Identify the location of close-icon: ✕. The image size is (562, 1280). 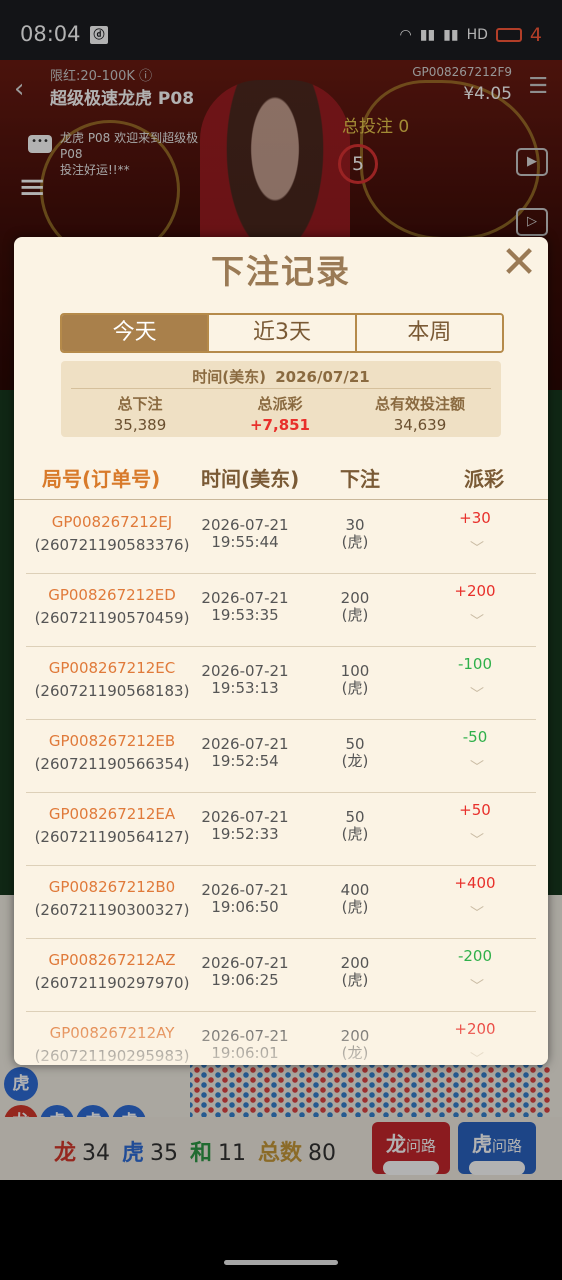
(519, 263).